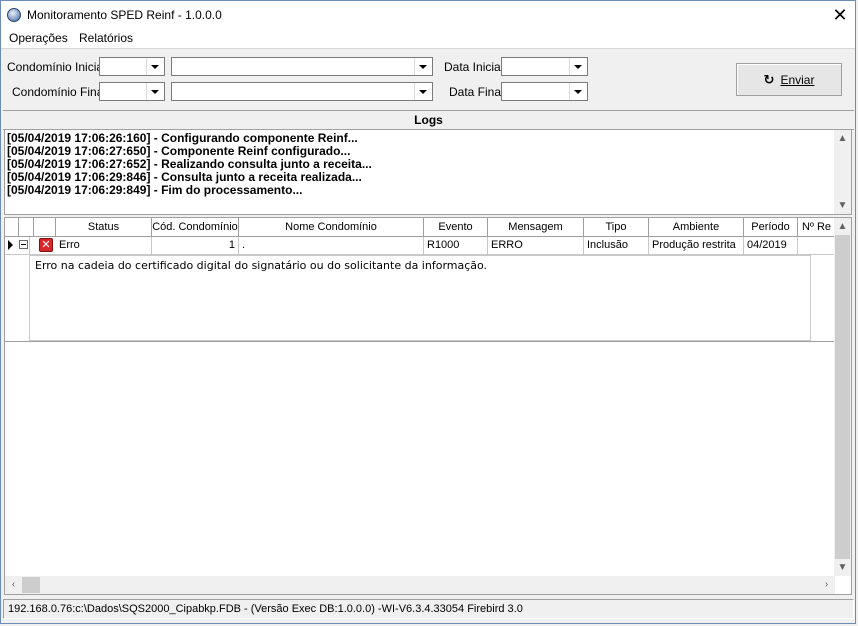 The image size is (858, 626). Describe the element at coordinates (536, 227) in the screenshot. I see `column-mensagem: Mensagem` at that location.